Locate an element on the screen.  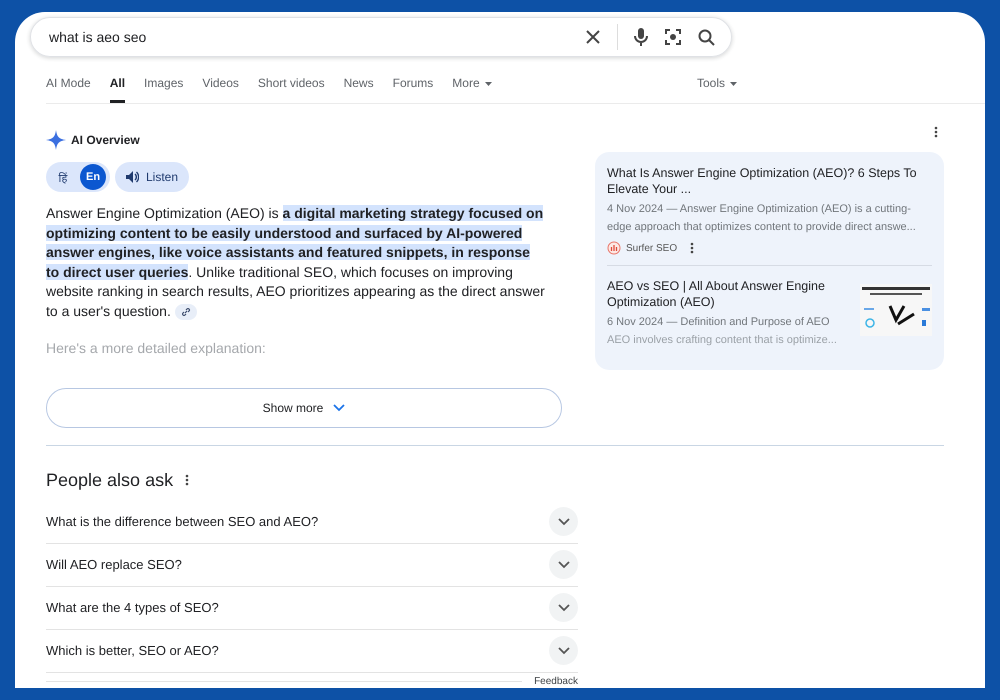
close-icon is located at coordinates (593, 37).